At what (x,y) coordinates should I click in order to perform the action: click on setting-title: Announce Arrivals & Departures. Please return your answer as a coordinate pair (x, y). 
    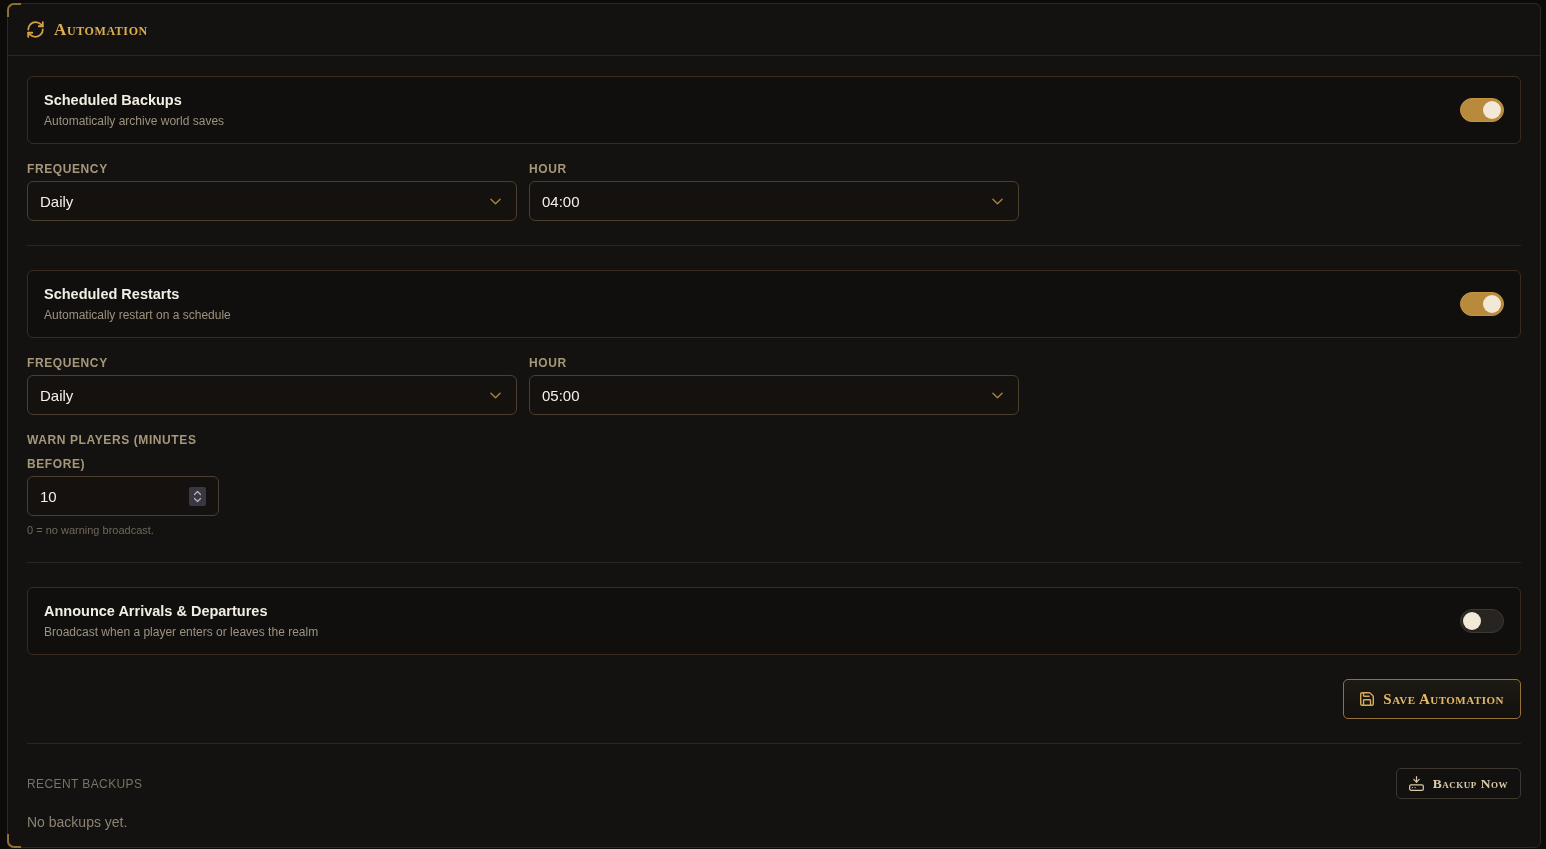
    Looking at the image, I should click on (156, 611).